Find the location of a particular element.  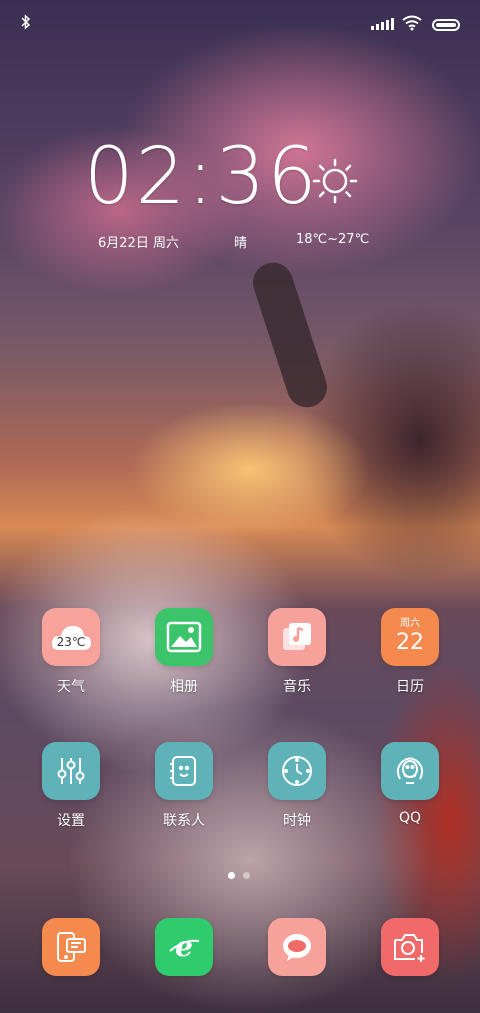

page-indicator is located at coordinates (239, 875).